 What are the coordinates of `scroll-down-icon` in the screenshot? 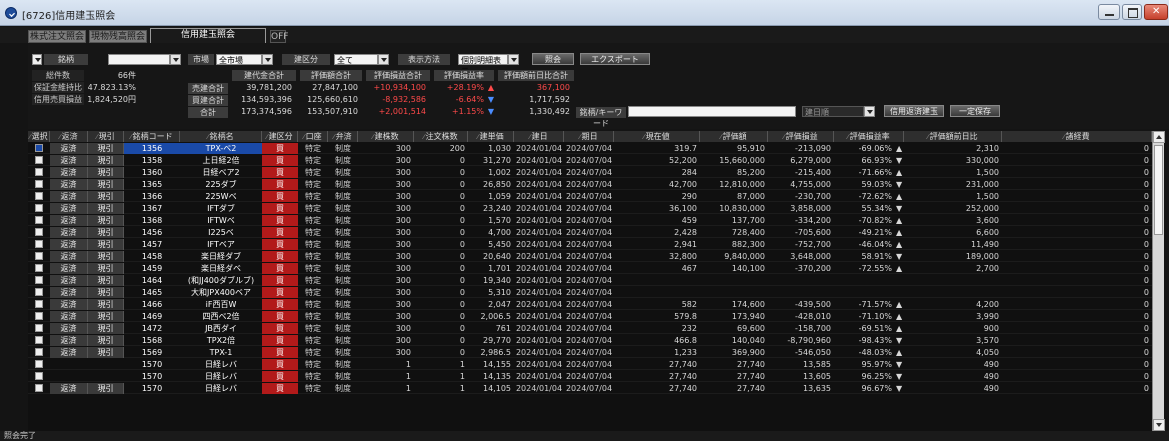 It's located at (1159, 425).